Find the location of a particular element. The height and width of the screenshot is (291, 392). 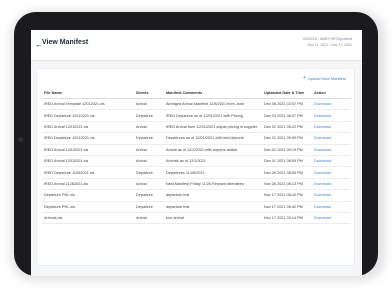

col-manifest-comments-header: Manifest Comments is located at coordinates (213, 93).